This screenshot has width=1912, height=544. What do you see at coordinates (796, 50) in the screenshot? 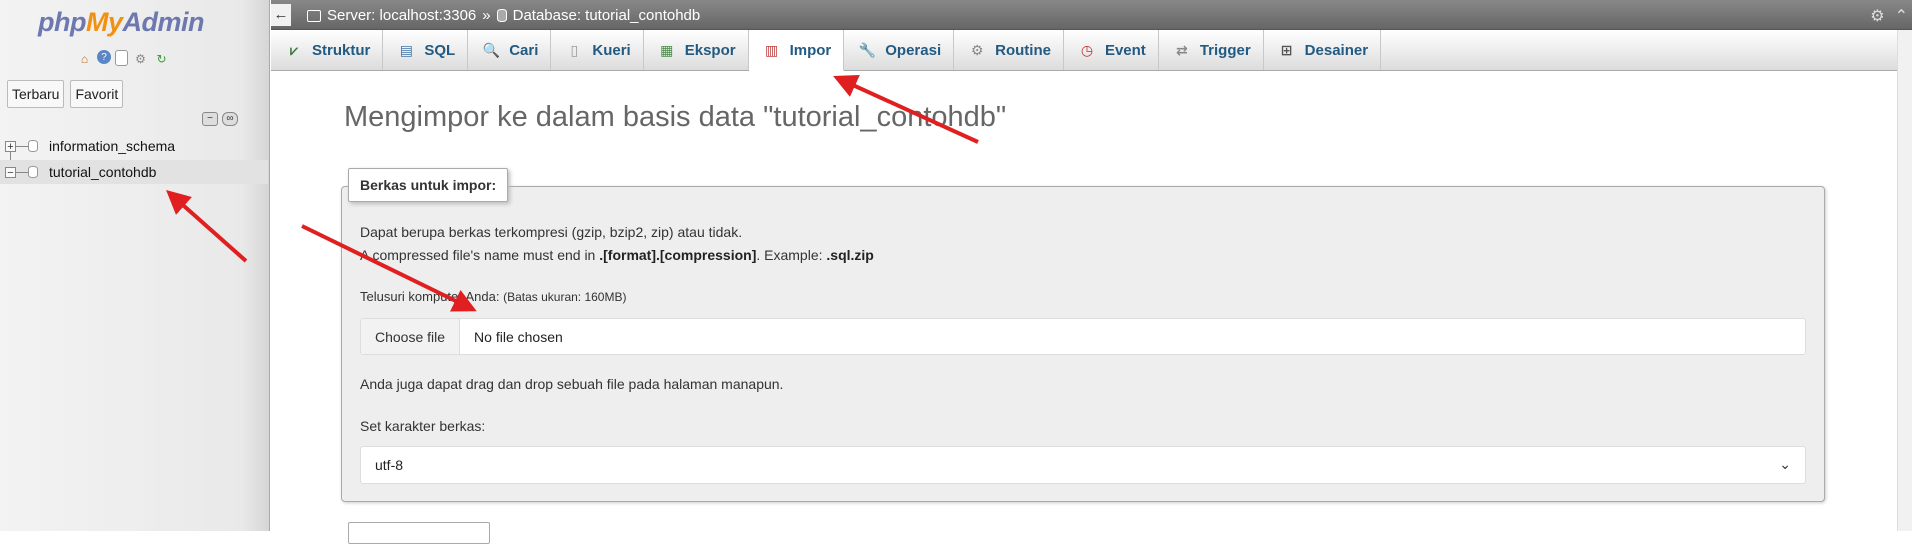
I see `tab-impor: ▥ Impor` at bounding box center [796, 50].